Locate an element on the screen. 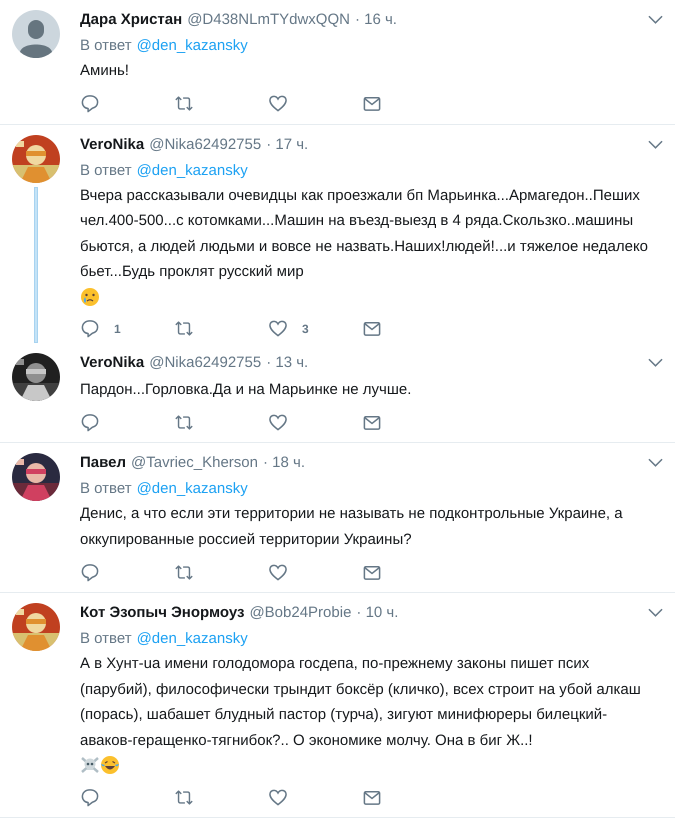 The height and width of the screenshot is (827, 675). tweet-text: Аминь! is located at coordinates (105, 71).